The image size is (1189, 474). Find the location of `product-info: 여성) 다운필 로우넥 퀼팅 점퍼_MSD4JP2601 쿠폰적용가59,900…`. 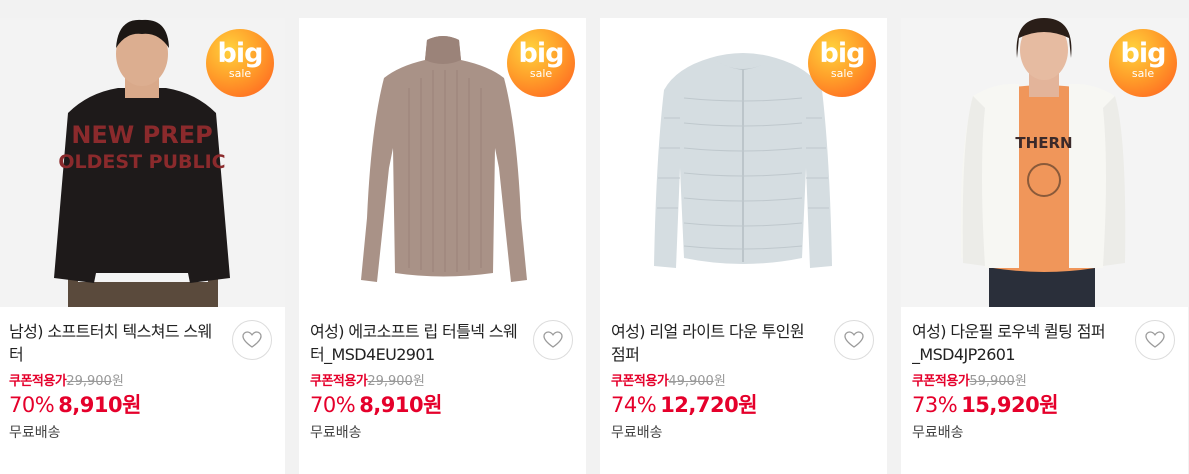

product-info: 여성) 다운필 로우넥 퀼팅 점퍼_MSD4JP2601 쿠폰적용가59,900… is located at coordinates (1044, 381).